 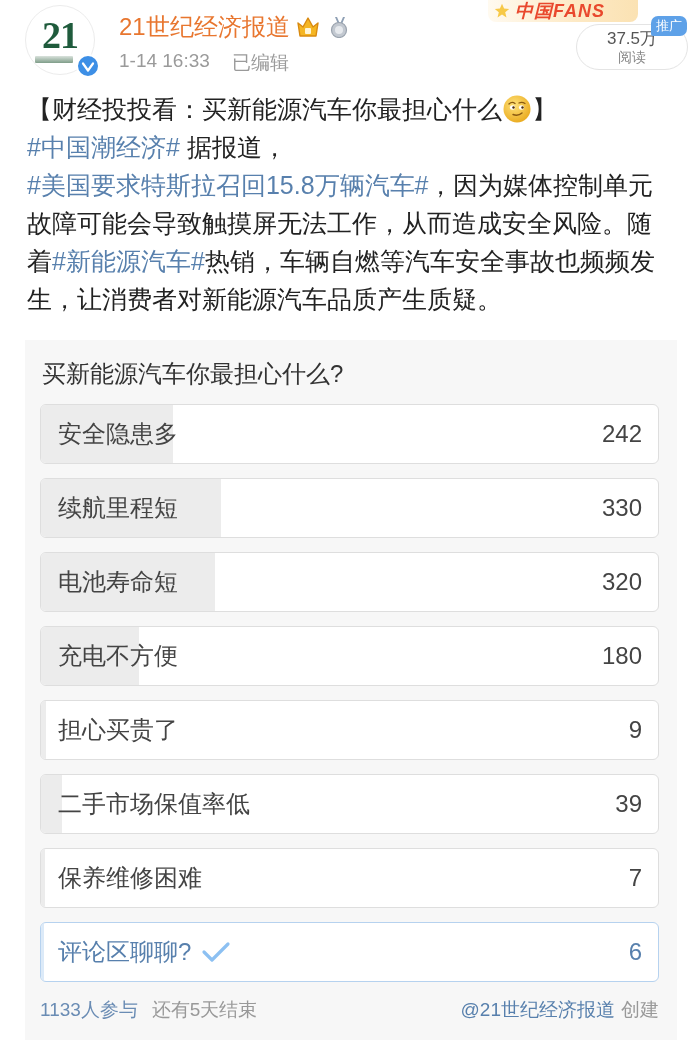 What do you see at coordinates (628, 804) in the screenshot?
I see `vote-count: 39` at bounding box center [628, 804].